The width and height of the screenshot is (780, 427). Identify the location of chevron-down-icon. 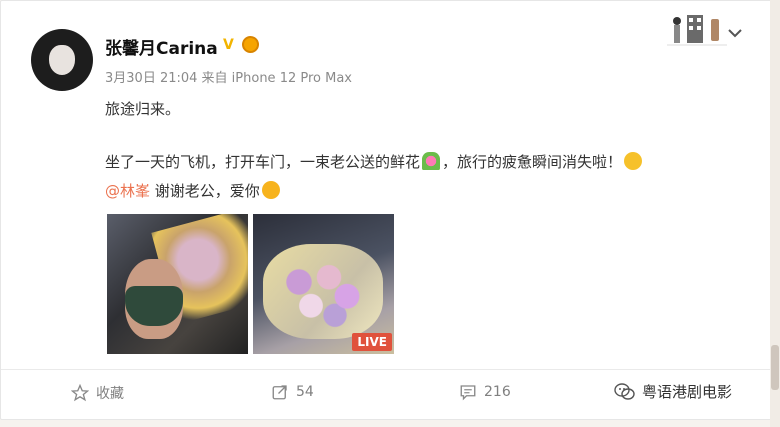
(735, 33).